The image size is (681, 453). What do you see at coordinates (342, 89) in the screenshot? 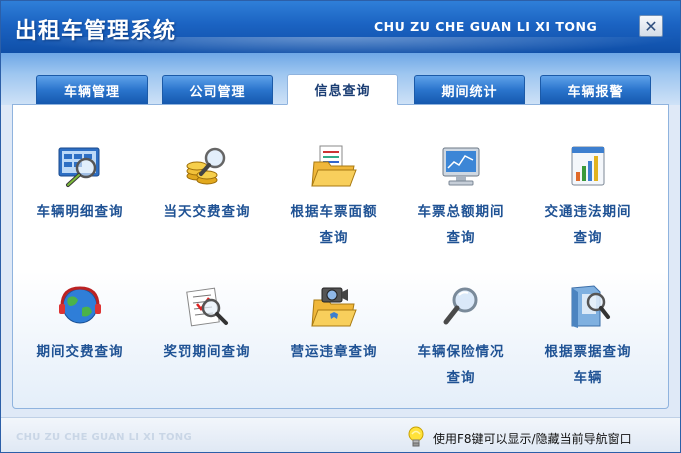
I see `tab-info-query: 信息查询` at bounding box center [342, 89].